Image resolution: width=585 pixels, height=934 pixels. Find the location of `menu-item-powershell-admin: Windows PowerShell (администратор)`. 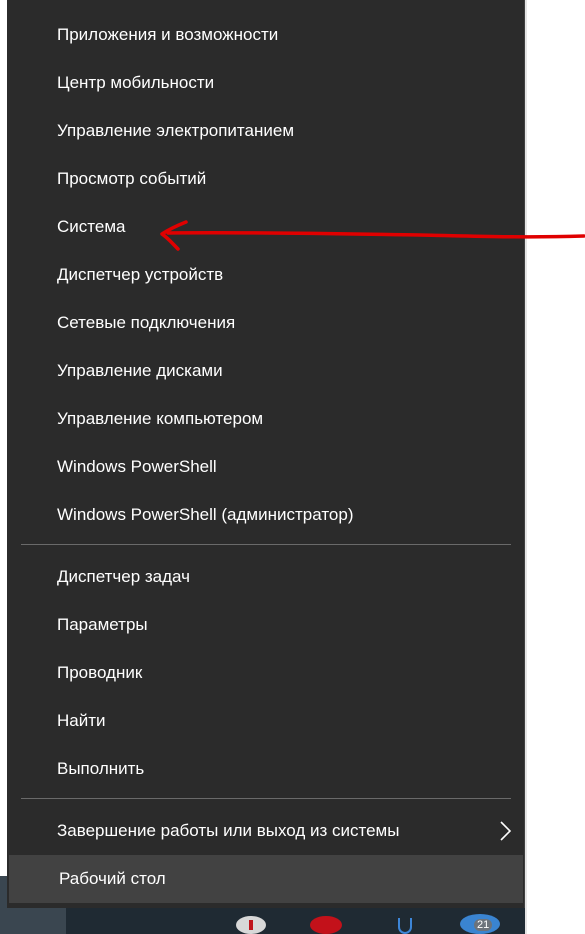

menu-item-powershell-admin: Windows PowerShell (администратор) is located at coordinates (266, 515).